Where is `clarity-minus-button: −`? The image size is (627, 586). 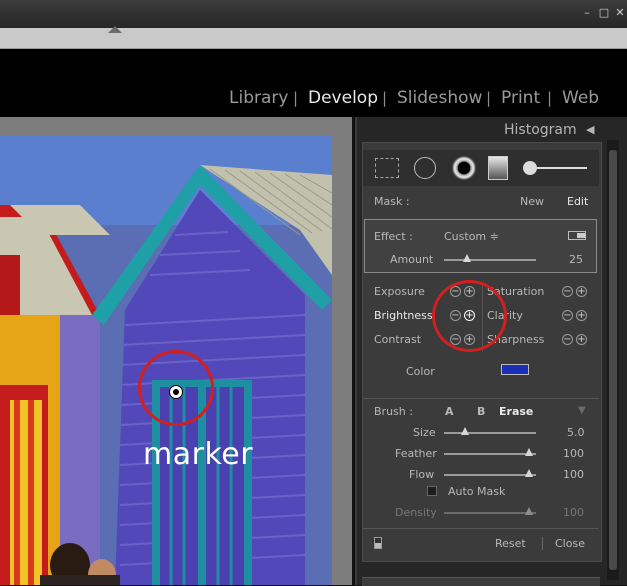
clarity-minus-button: − is located at coordinates (567, 315).